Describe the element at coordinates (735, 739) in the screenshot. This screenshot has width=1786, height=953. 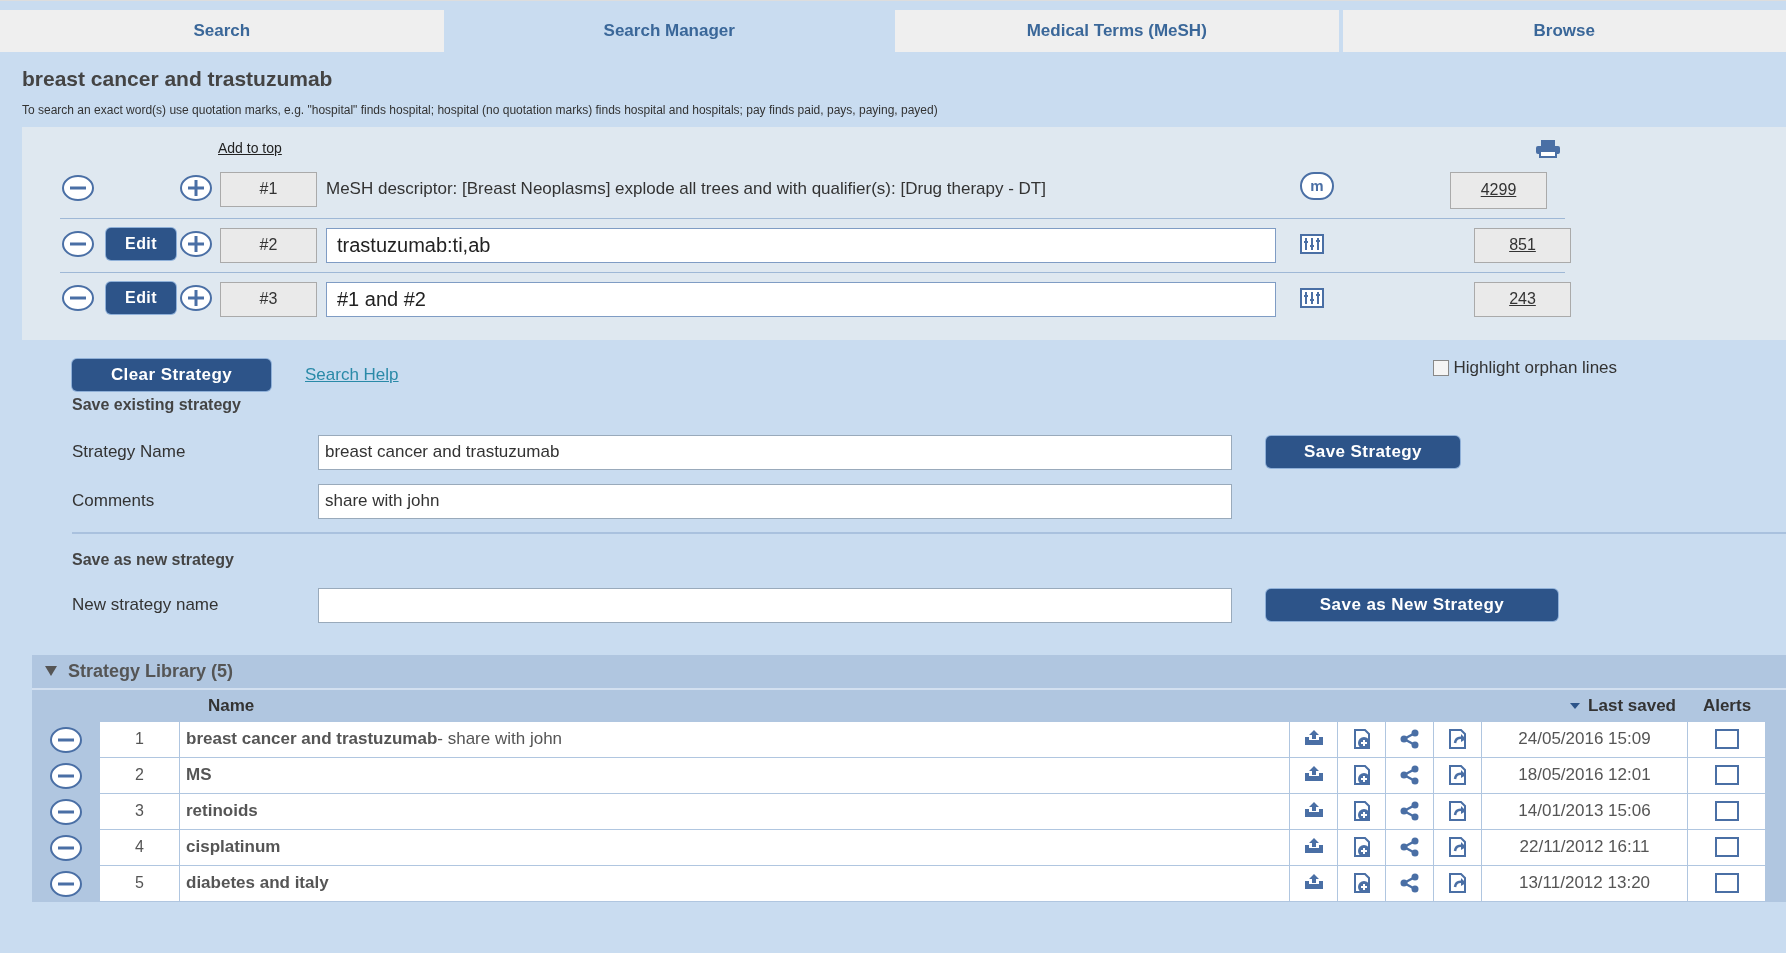
I see `strategy-name: breast cancer and trastuzumab- share with john` at that location.